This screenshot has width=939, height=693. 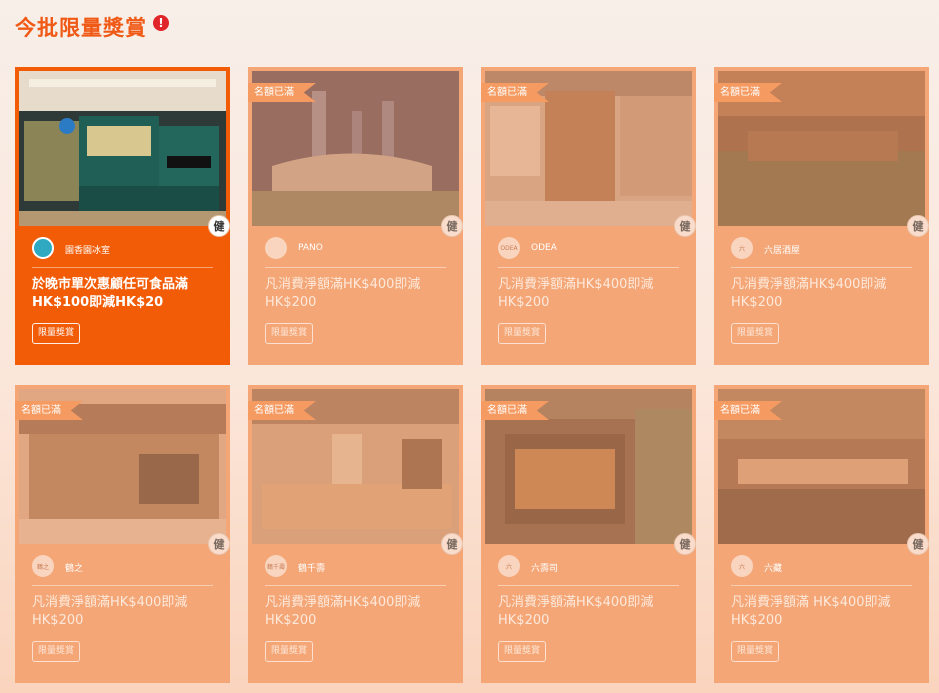 What do you see at coordinates (122, 534) in the screenshot?
I see `reward-card: 名額已滿 健 鶴之 鶴之 凡消費淨額滿HK$400即減HK$200 限量獎賞` at bounding box center [122, 534].